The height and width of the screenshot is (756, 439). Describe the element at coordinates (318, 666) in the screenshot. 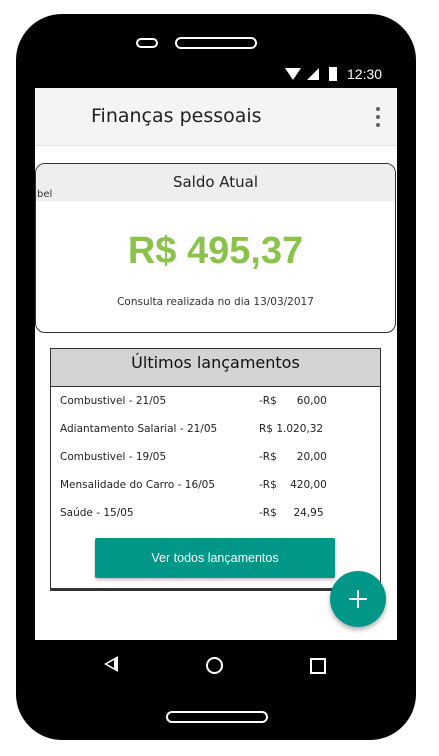

I see `recents-icon` at that location.